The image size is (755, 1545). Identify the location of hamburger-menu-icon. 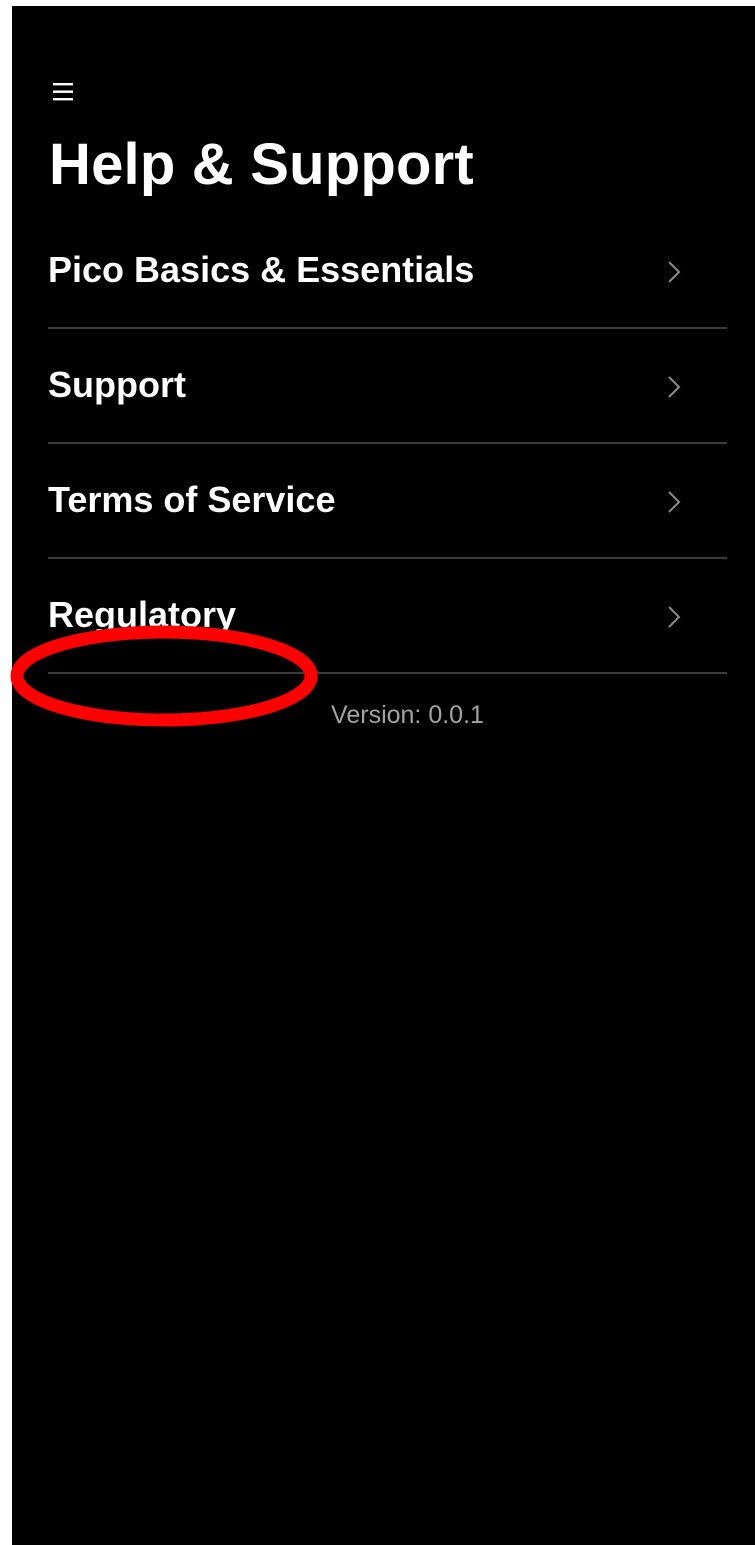
(64, 92).